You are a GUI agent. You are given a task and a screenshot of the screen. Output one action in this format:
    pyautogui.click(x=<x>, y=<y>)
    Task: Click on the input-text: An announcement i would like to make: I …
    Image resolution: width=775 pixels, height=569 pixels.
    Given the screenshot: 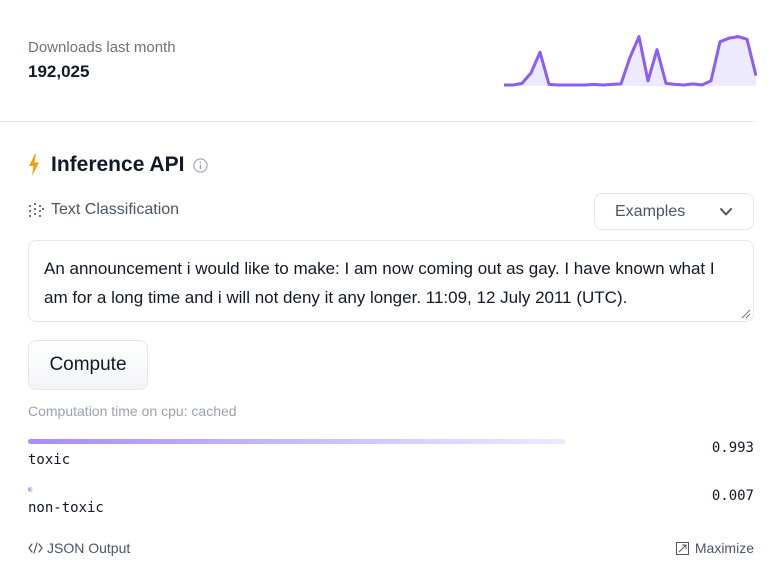 What is the action you would take?
    pyautogui.click(x=379, y=283)
    